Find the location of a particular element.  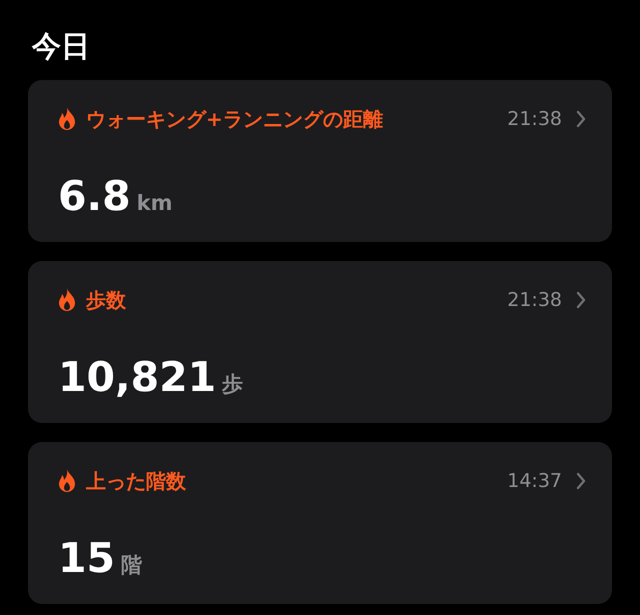

metric-label: 上った階数 is located at coordinates (136, 481).